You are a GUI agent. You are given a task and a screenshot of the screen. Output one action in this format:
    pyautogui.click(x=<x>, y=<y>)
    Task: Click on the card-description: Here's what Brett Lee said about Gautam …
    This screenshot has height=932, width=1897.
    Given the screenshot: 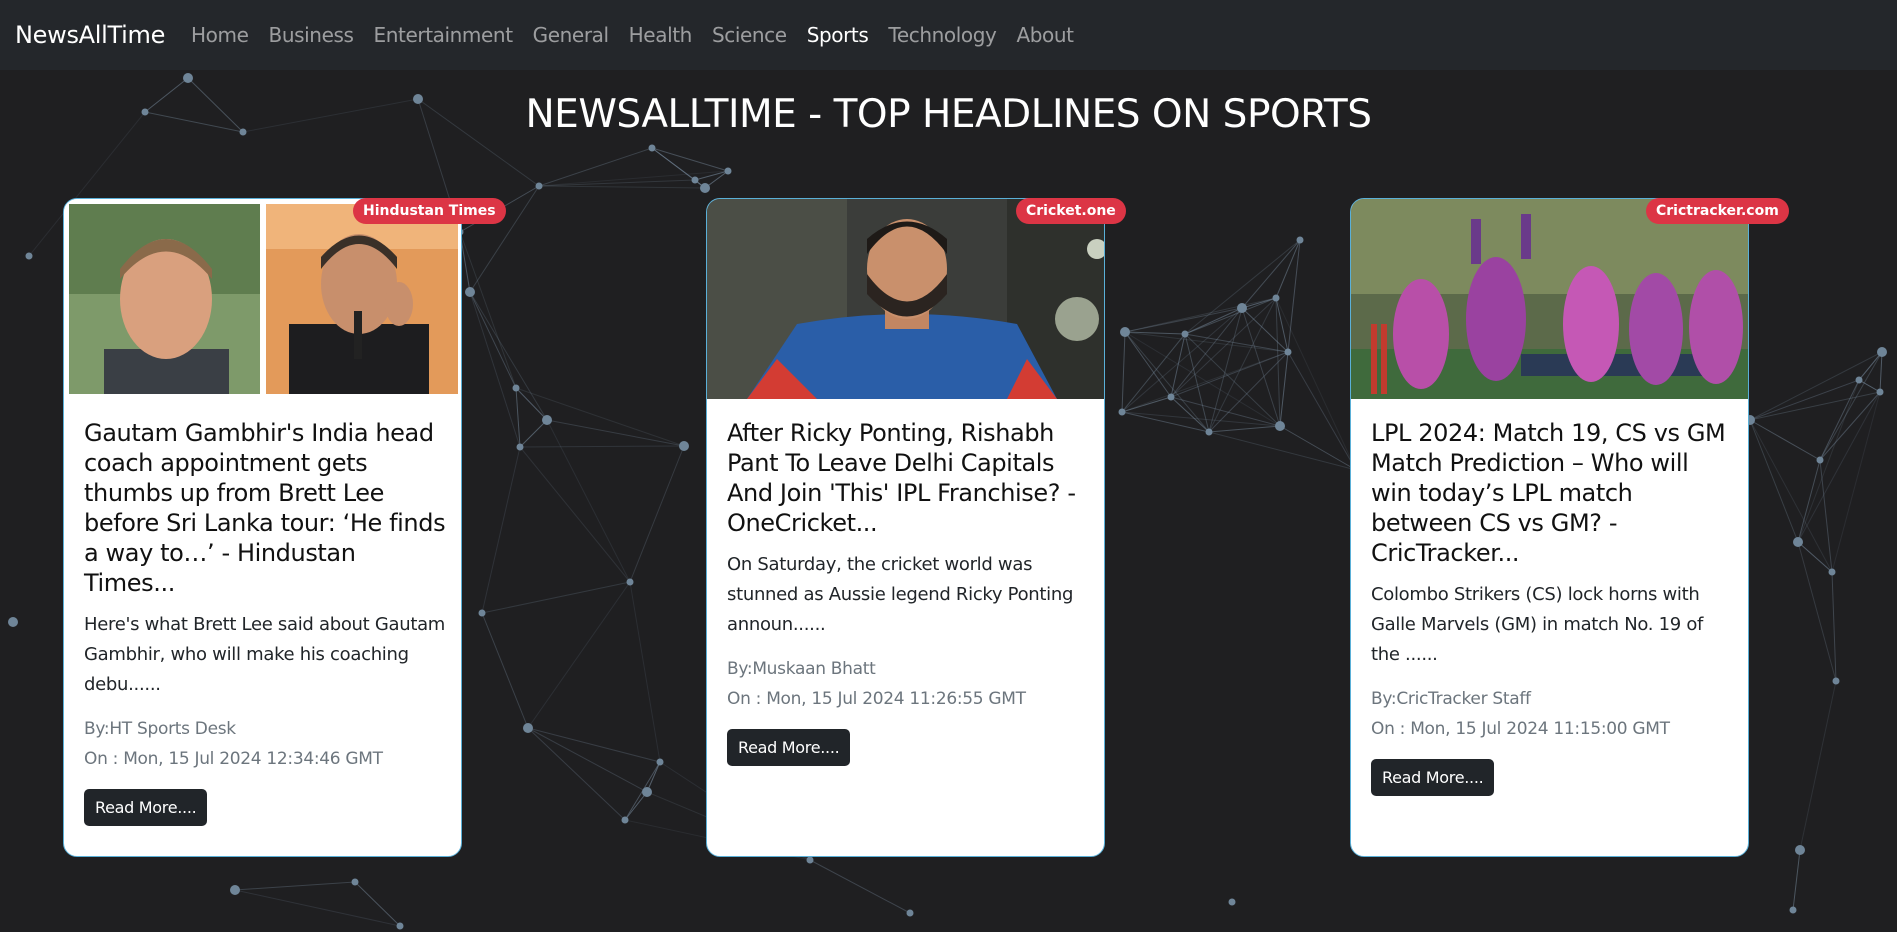 What is the action you would take?
    pyautogui.click(x=265, y=654)
    